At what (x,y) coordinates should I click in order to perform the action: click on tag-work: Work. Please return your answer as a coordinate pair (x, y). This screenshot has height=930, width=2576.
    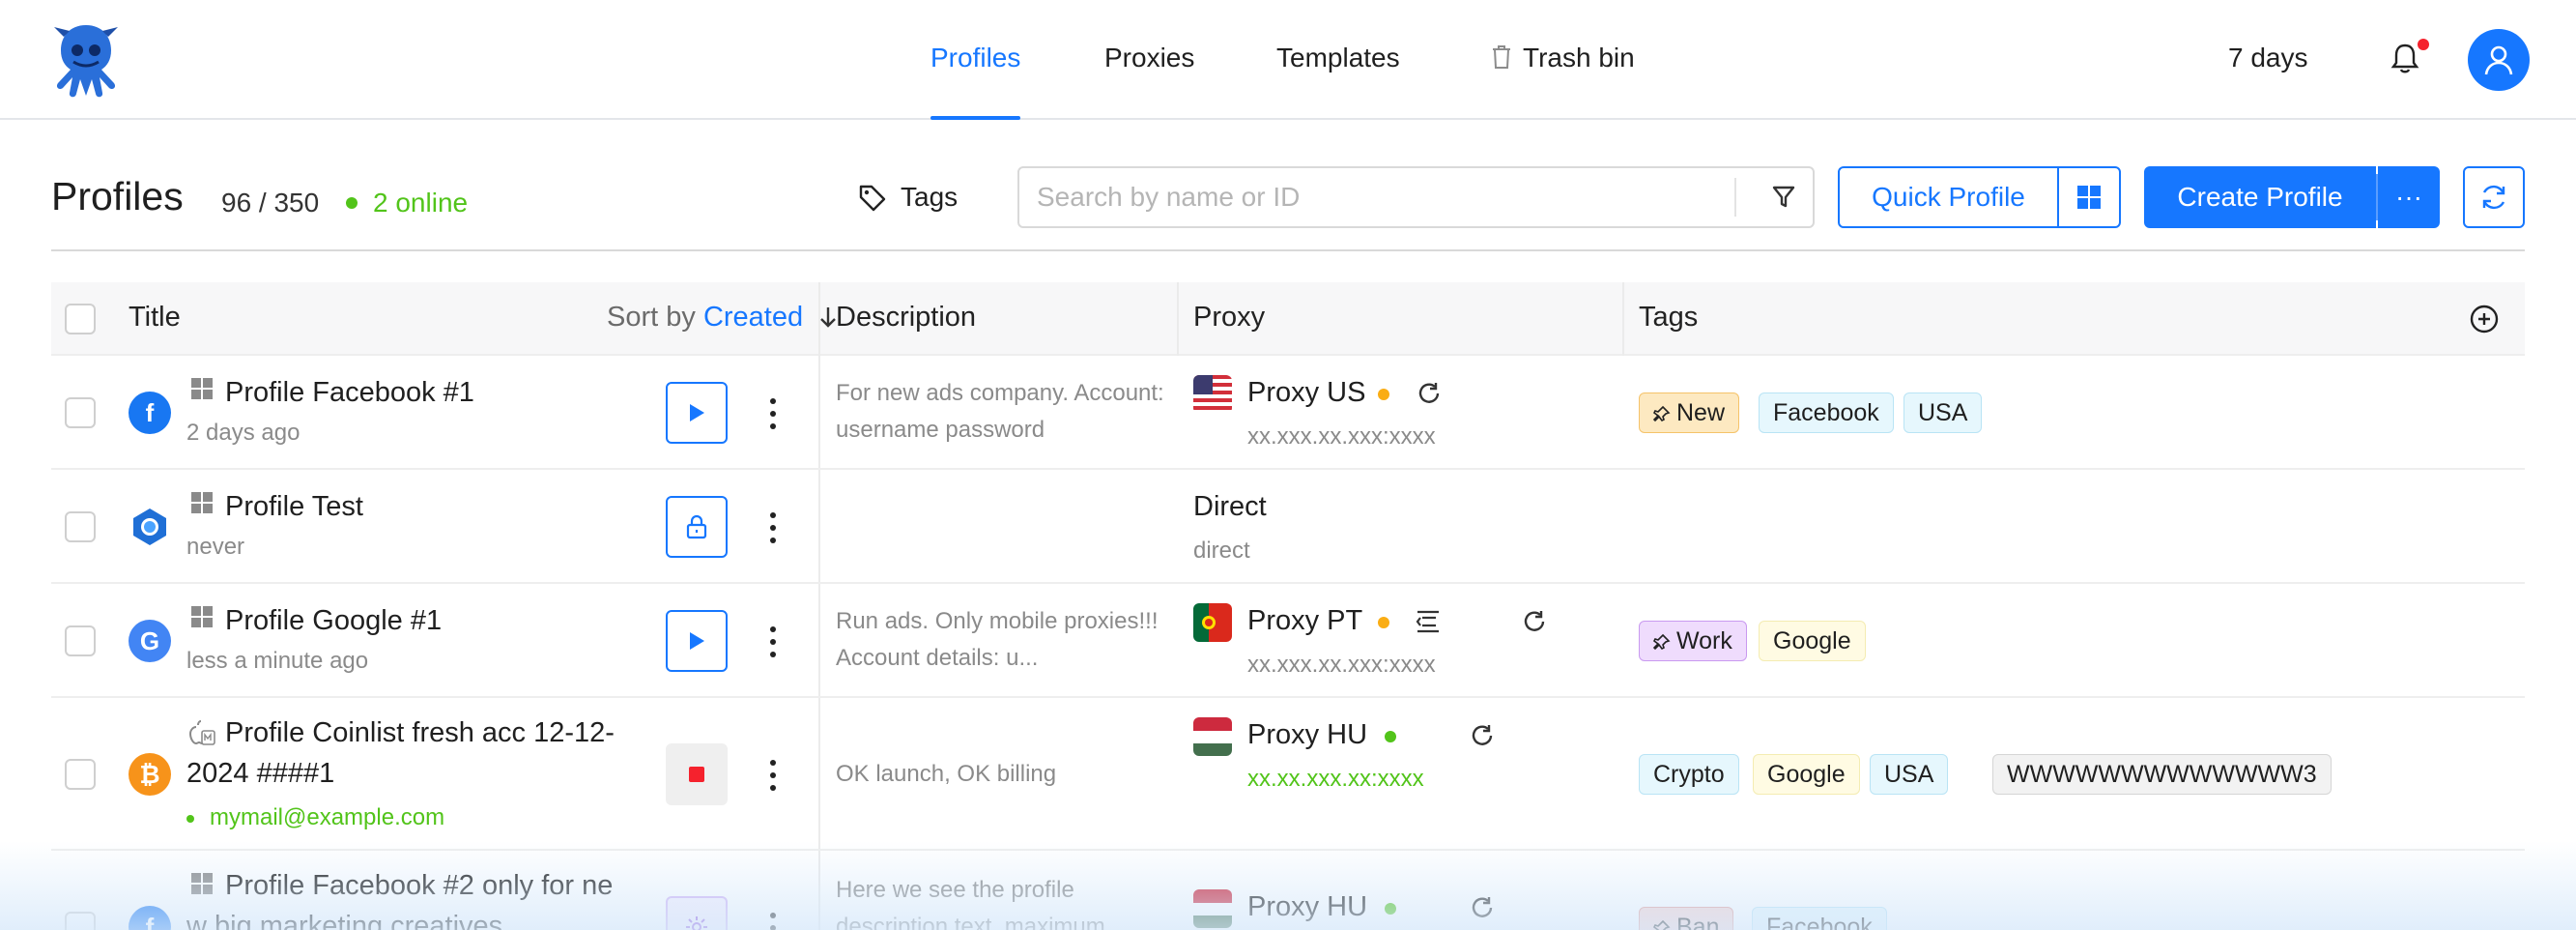
    Looking at the image, I should click on (1693, 641).